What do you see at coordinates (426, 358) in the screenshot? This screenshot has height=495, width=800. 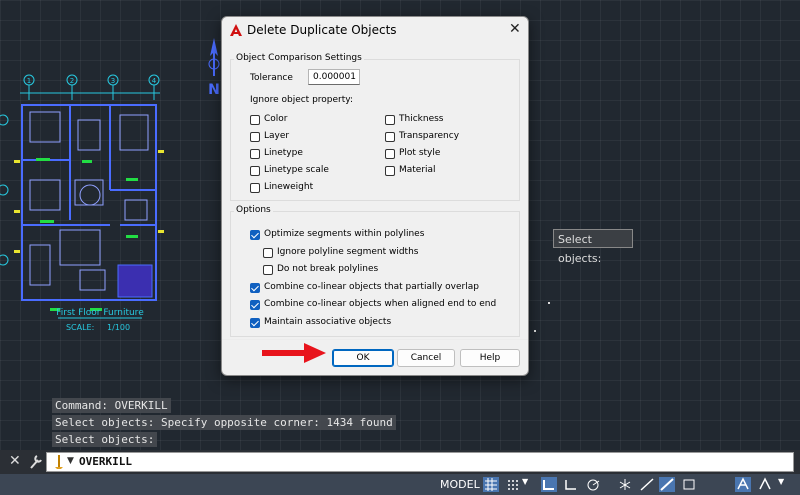 I see `cancel-button: Cancel` at bounding box center [426, 358].